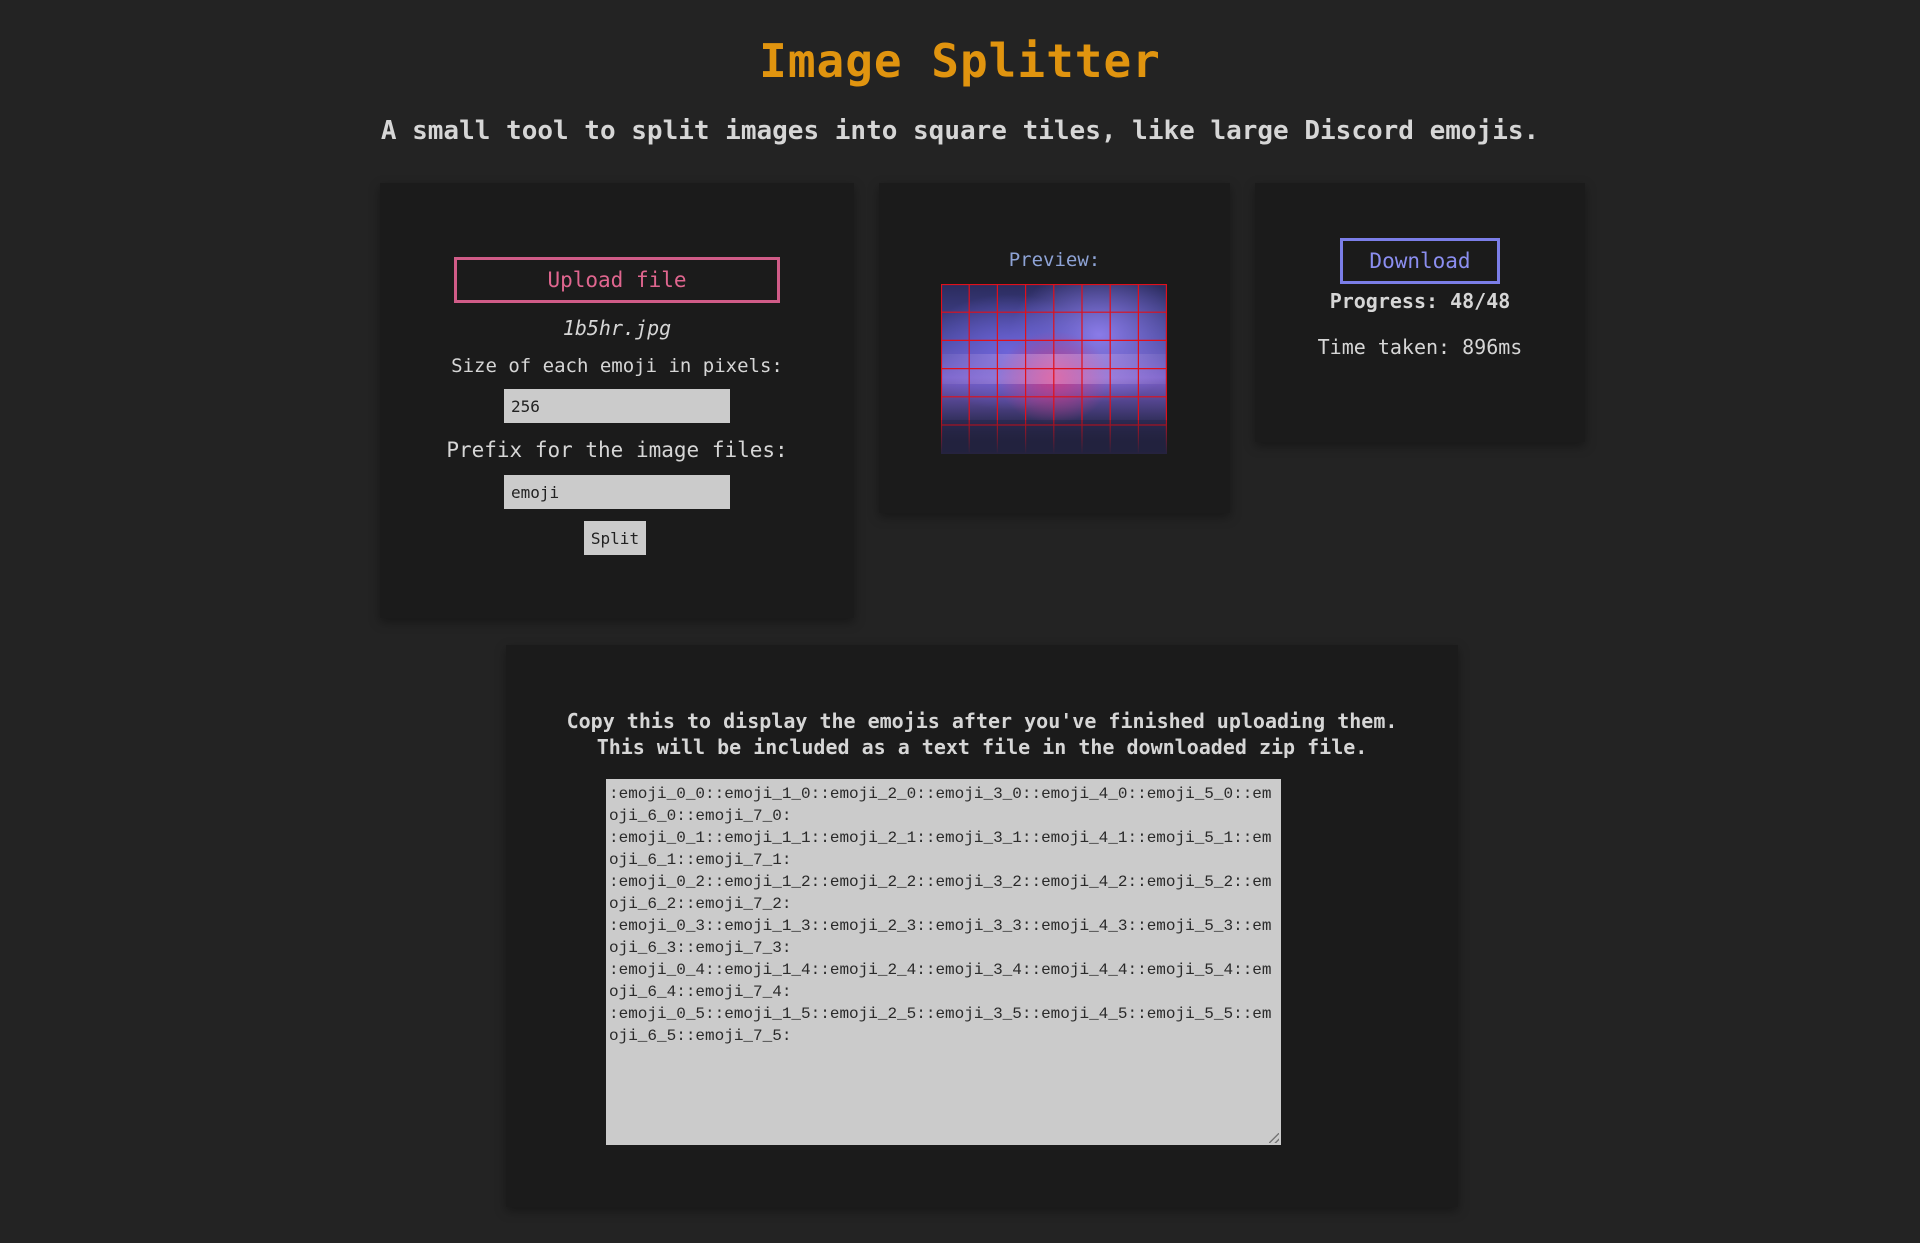 The image size is (1920, 1243). I want to click on selected-filename: 1b5hr.jpg, so click(617, 328).